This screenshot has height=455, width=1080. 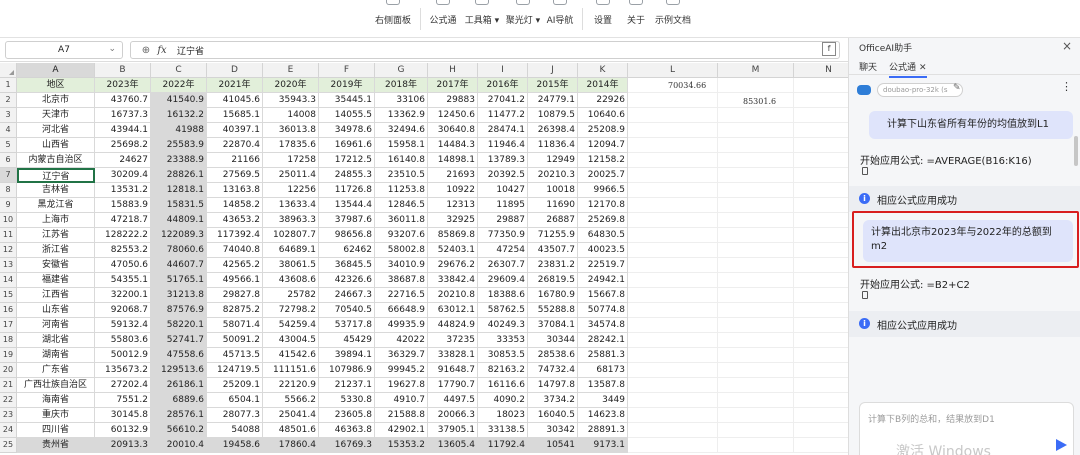 What do you see at coordinates (603, 415) in the screenshot?
I see `table-cell: 14623.8` at bounding box center [603, 415].